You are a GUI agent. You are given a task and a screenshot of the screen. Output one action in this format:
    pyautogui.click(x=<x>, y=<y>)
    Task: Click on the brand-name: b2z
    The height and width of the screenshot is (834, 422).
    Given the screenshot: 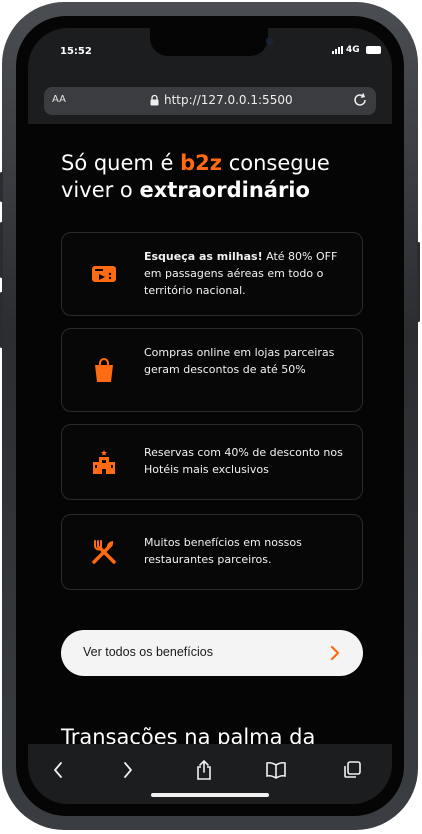 What is the action you would take?
    pyautogui.click(x=201, y=163)
    